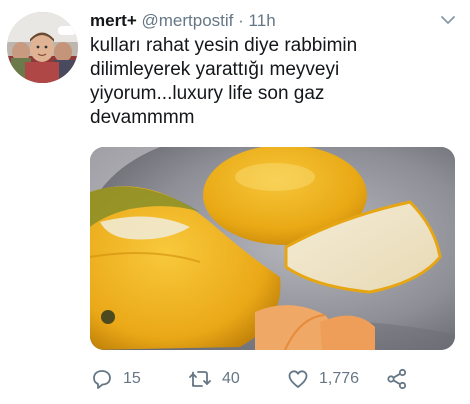  Describe the element at coordinates (188, 20) in the screenshot. I see `user-handle: @mertpostif` at that location.